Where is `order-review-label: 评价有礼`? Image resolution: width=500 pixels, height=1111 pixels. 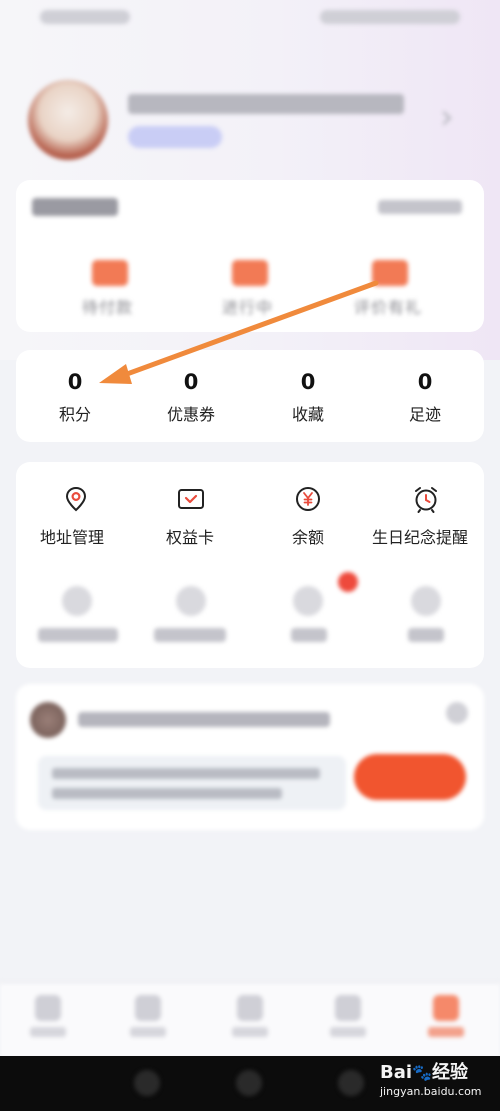
order-review-label: 评价有礼 is located at coordinates (388, 307).